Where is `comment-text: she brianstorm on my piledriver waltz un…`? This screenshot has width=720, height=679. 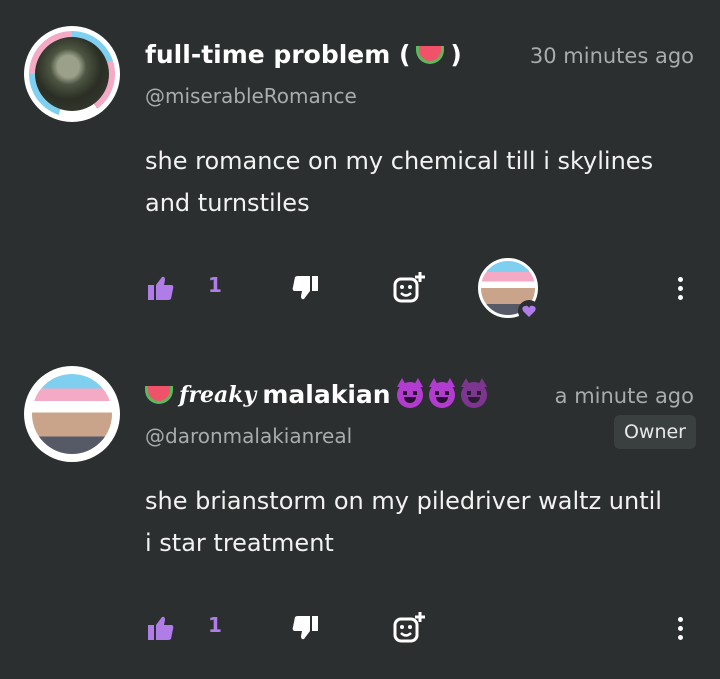 comment-text: she brianstorm on my piledriver waltz un… is located at coordinates (403, 522).